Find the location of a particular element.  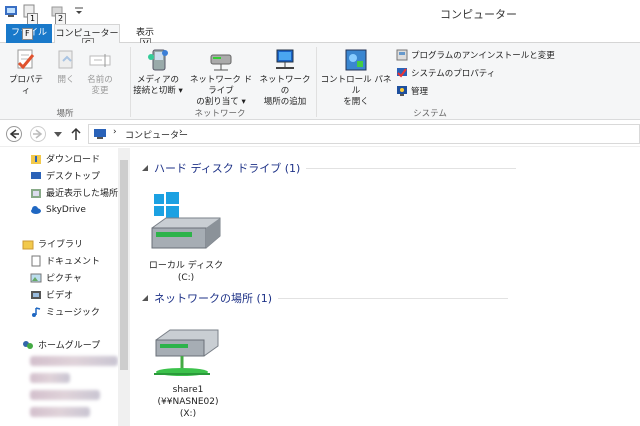

addloc-label-1: ネットワークの is located at coordinates (285, 85).